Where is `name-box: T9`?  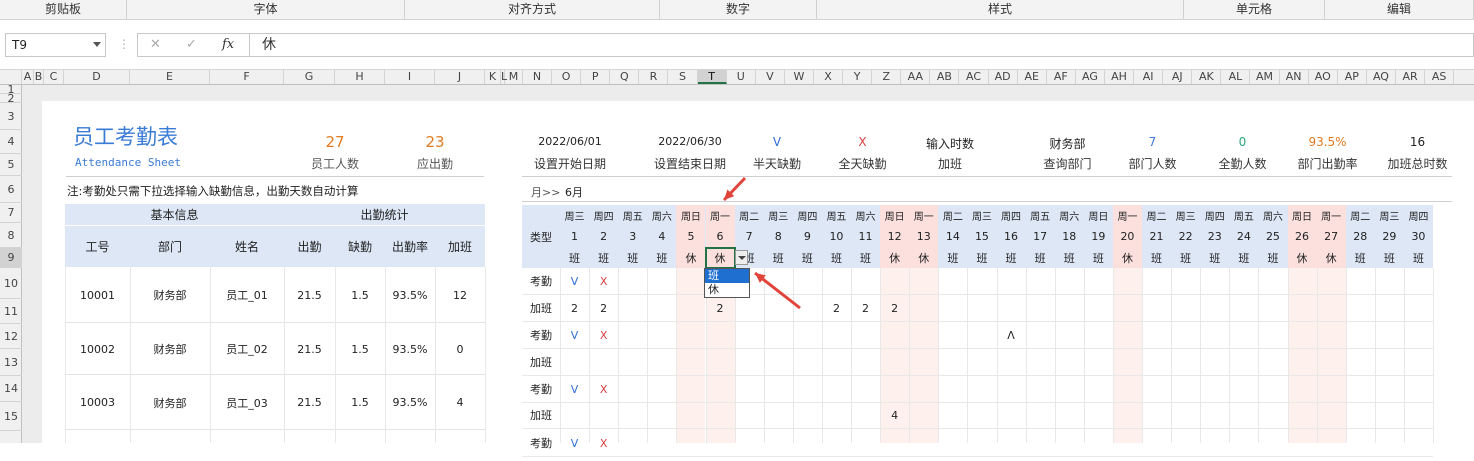
name-box: T9 is located at coordinates (55, 45).